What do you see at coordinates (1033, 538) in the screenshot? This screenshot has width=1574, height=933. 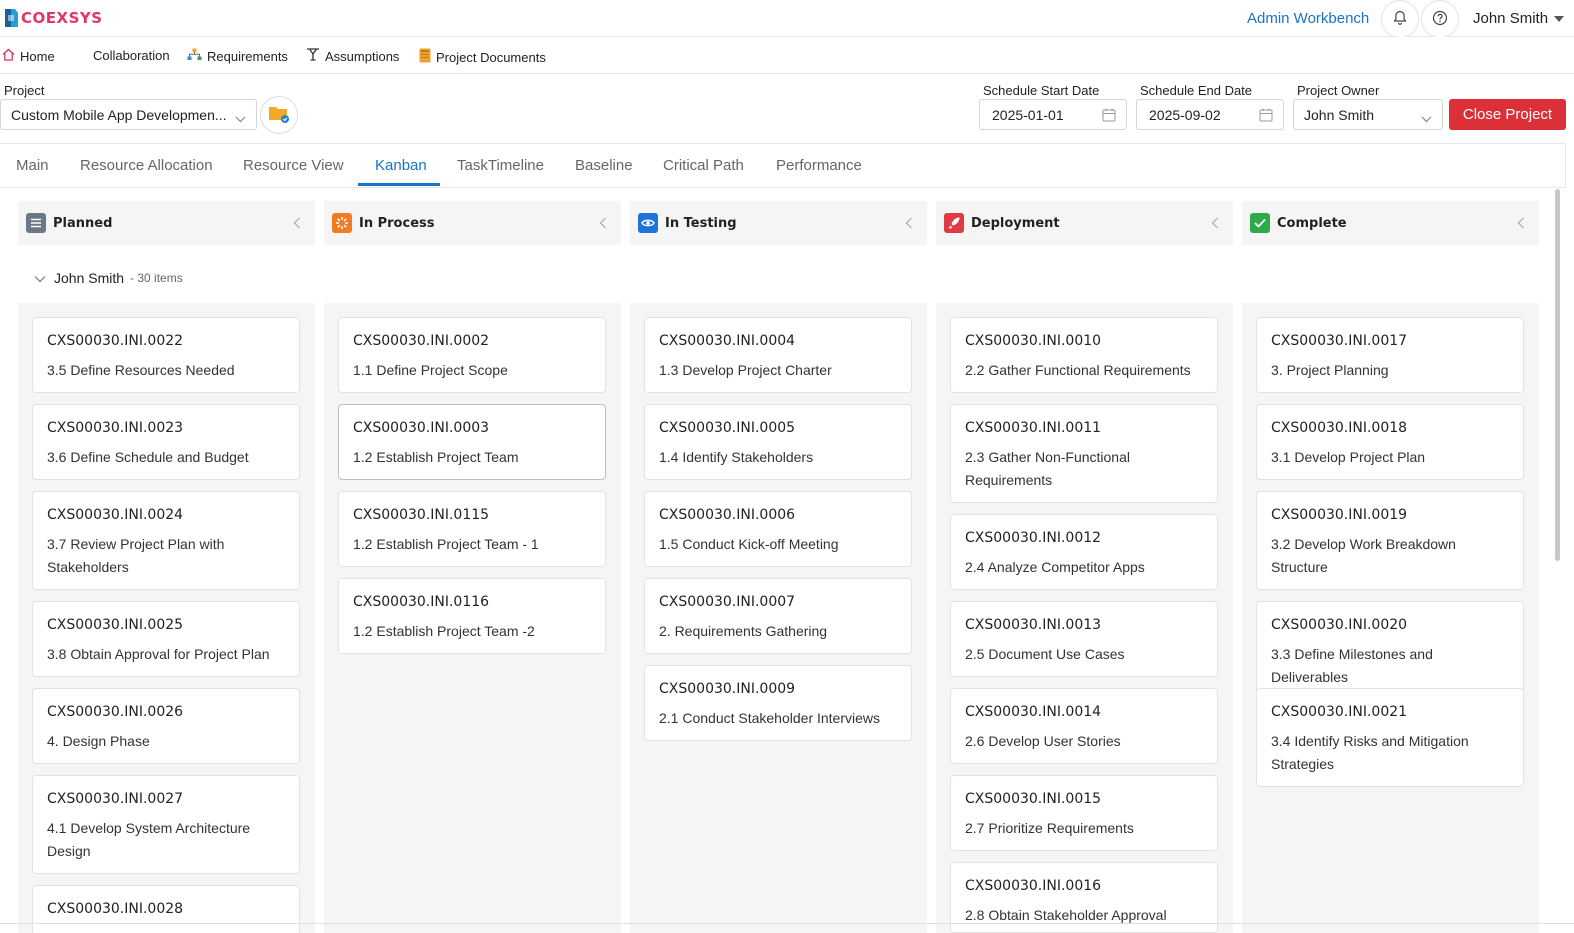 I see `card-id: CXS00030.INI.0012` at bounding box center [1033, 538].